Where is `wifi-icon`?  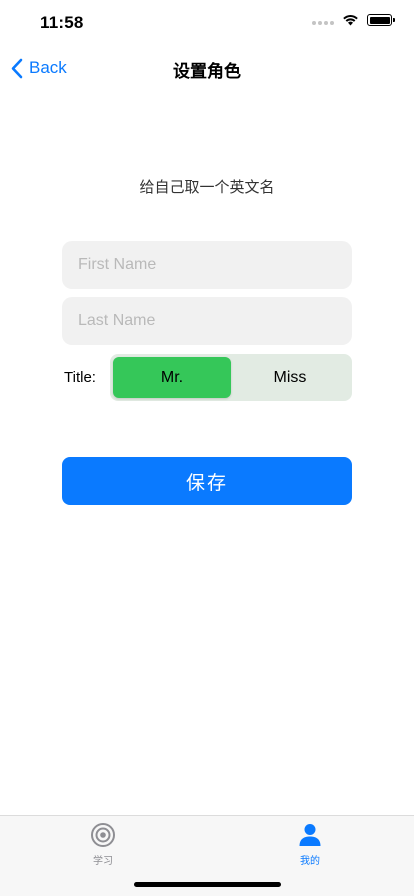
wifi-icon is located at coordinates (350, 20).